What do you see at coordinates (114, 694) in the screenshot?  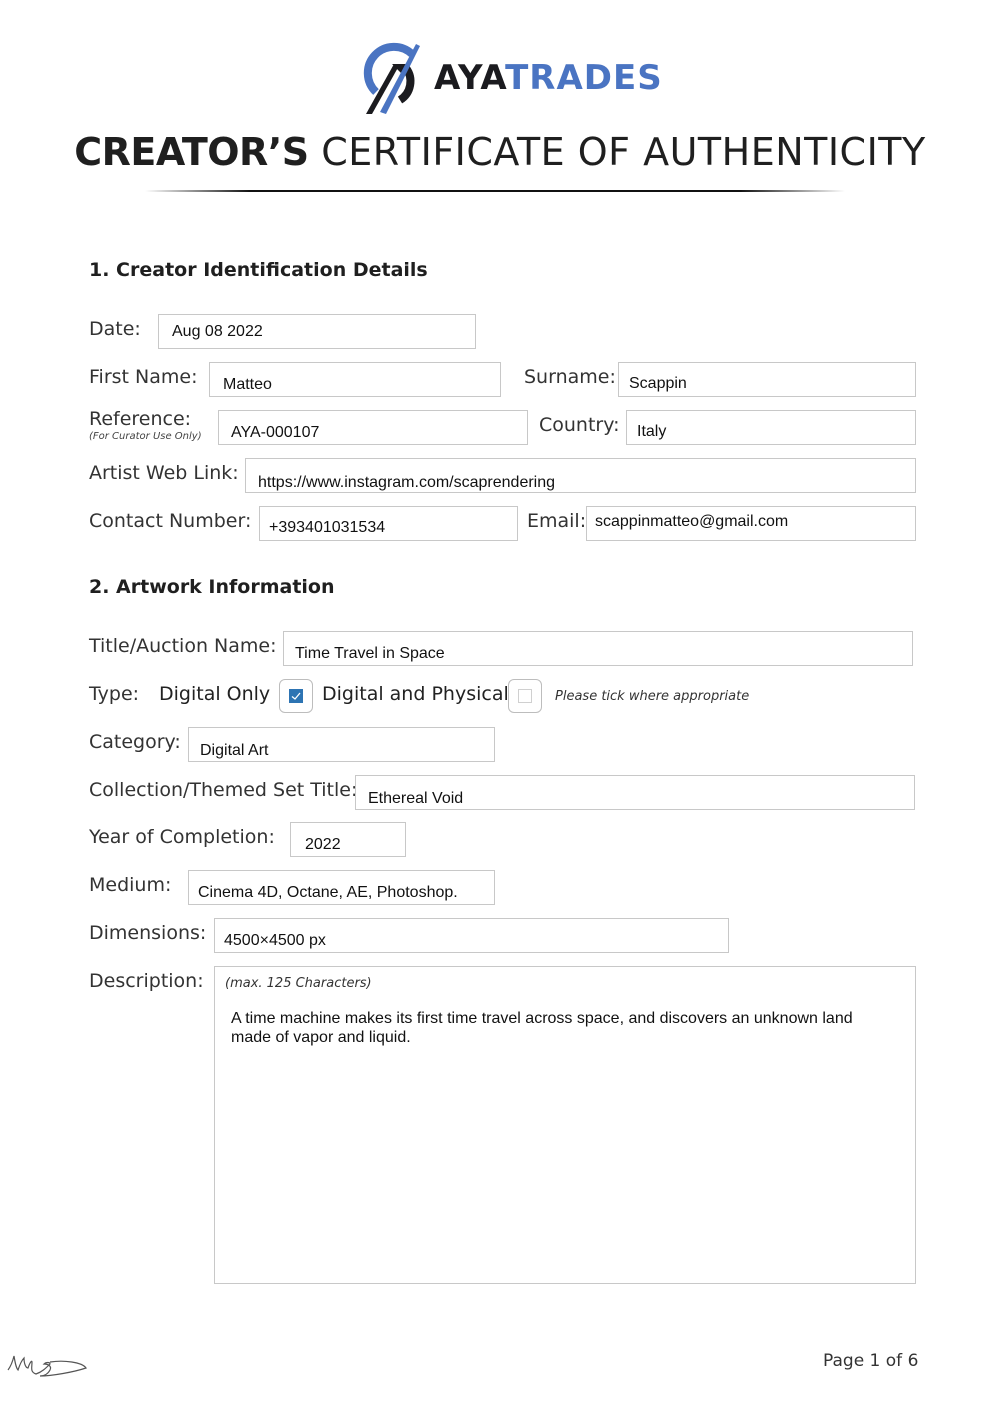 I see `type-label: Type:` at bounding box center [114, 694].